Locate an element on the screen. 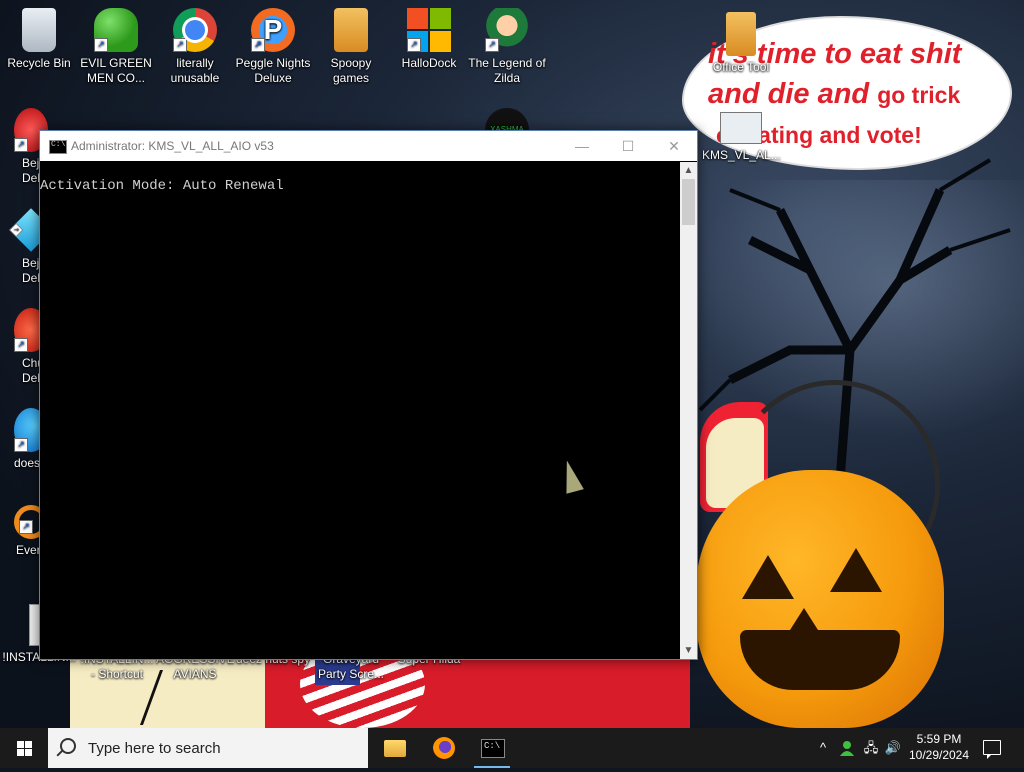 The width and height of the screenshot is (1024, 772). taskbar-file-explorer is located at coordinates (395, 748).